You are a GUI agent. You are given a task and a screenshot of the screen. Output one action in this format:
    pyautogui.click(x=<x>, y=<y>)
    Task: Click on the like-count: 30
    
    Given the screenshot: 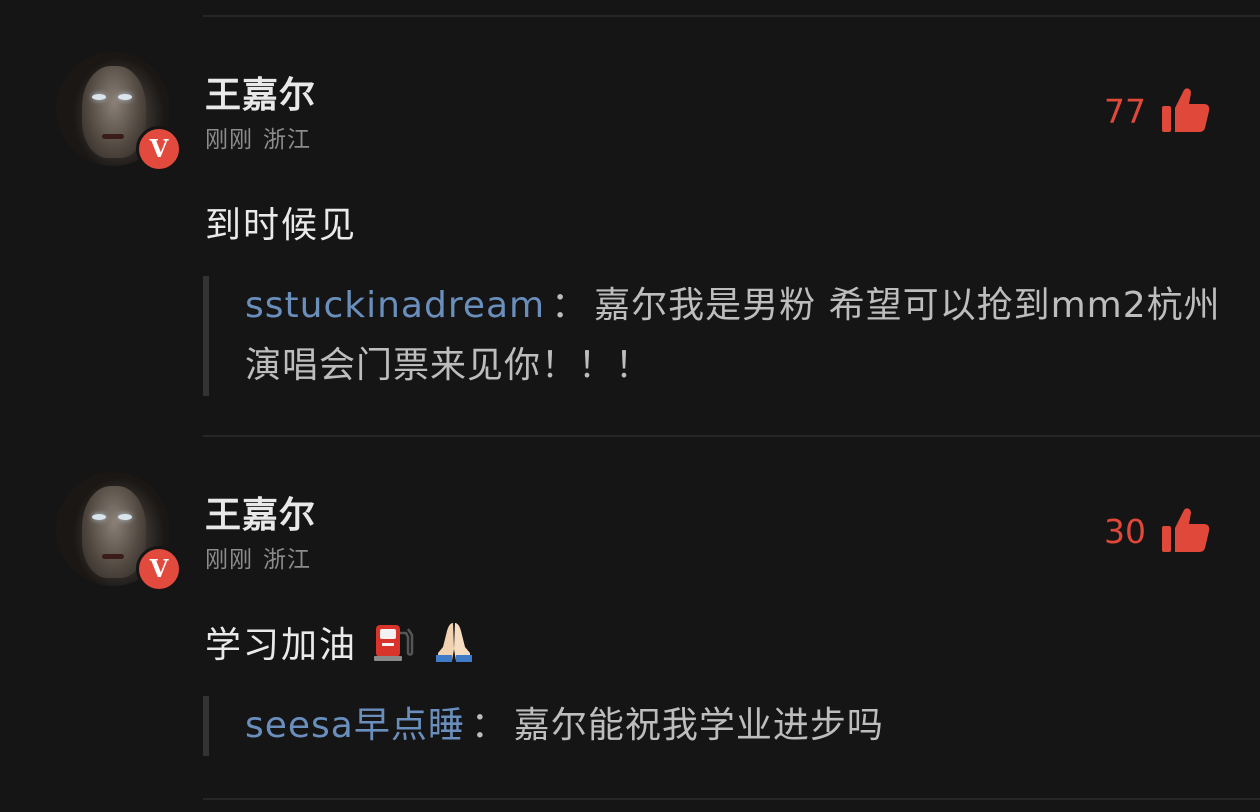 What is the action you would take?
    pyautogui.click(x=1125, y=531)
    